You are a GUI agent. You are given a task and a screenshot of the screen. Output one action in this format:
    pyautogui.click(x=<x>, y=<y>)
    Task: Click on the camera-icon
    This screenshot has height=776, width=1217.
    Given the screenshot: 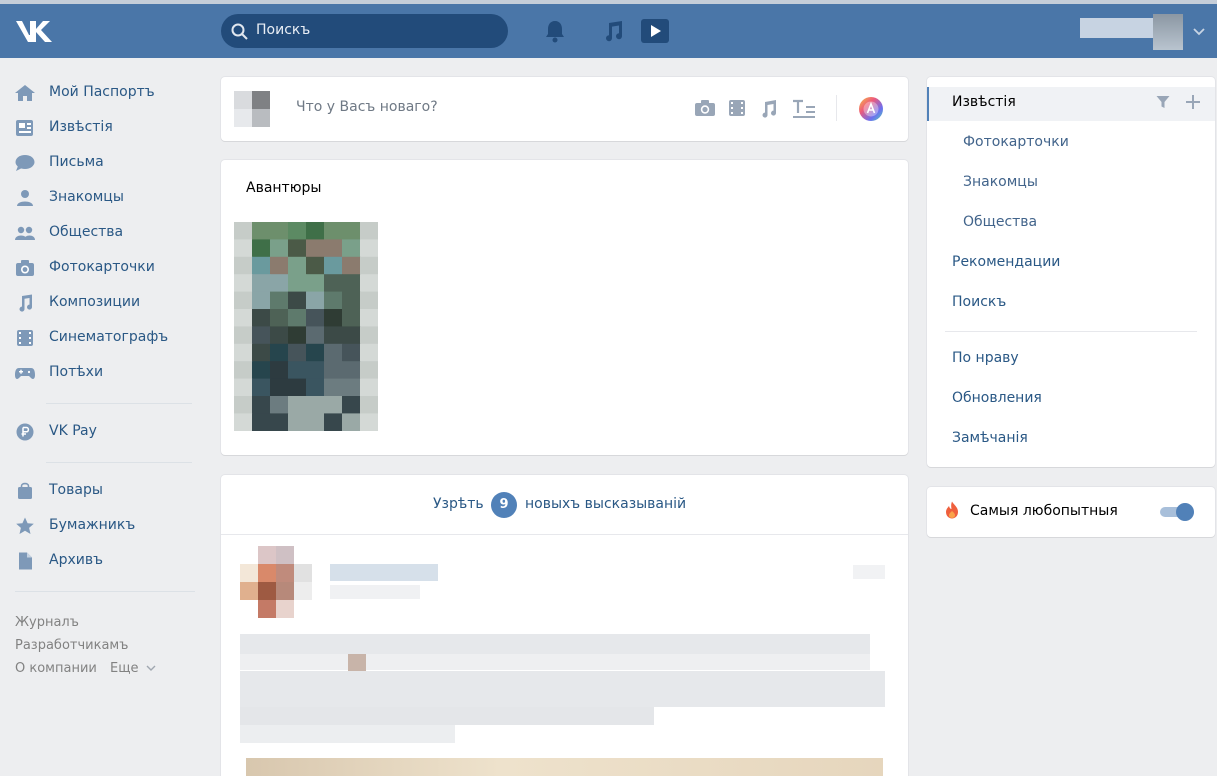 What is the action you would take?
    pyautogui.click(x=25, y=268)
    